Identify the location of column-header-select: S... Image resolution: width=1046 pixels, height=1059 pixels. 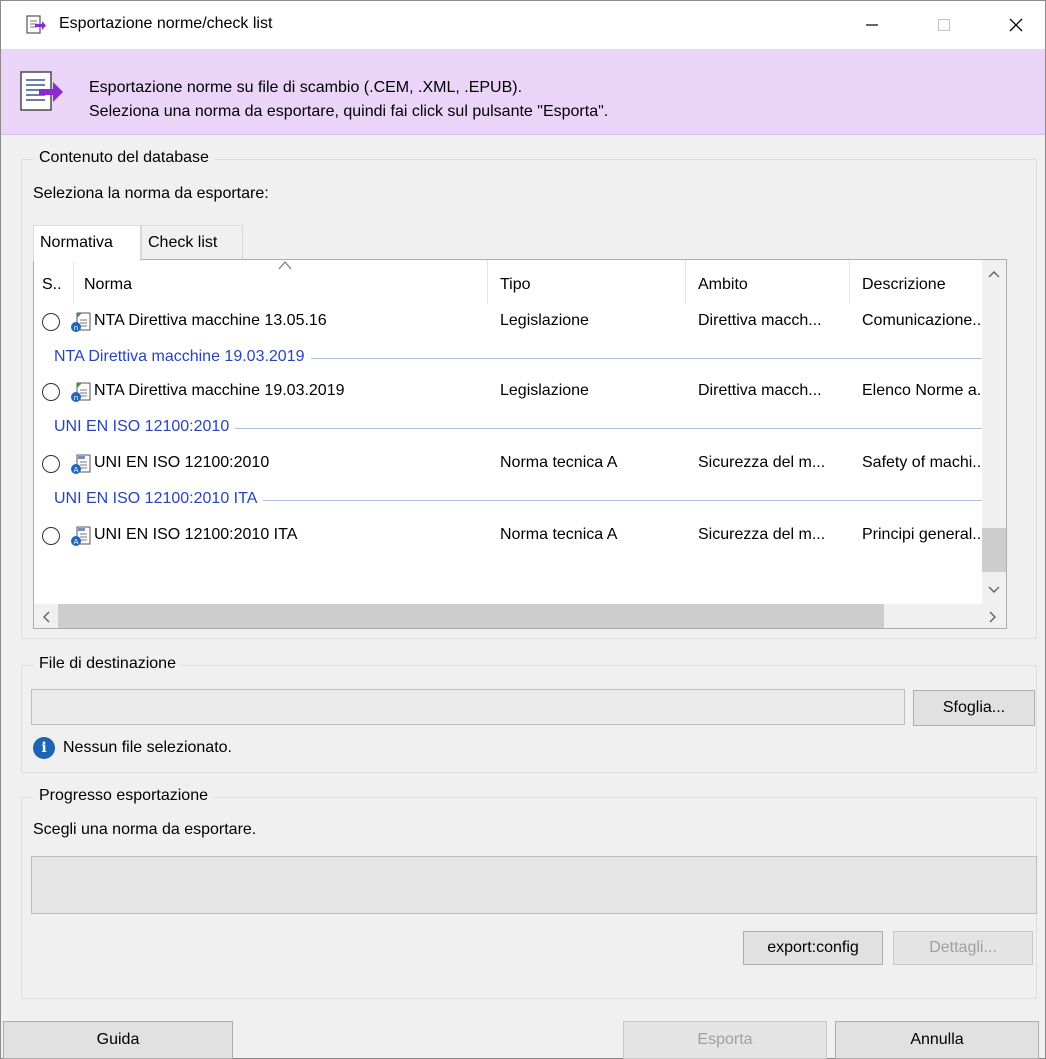
(54, 282).